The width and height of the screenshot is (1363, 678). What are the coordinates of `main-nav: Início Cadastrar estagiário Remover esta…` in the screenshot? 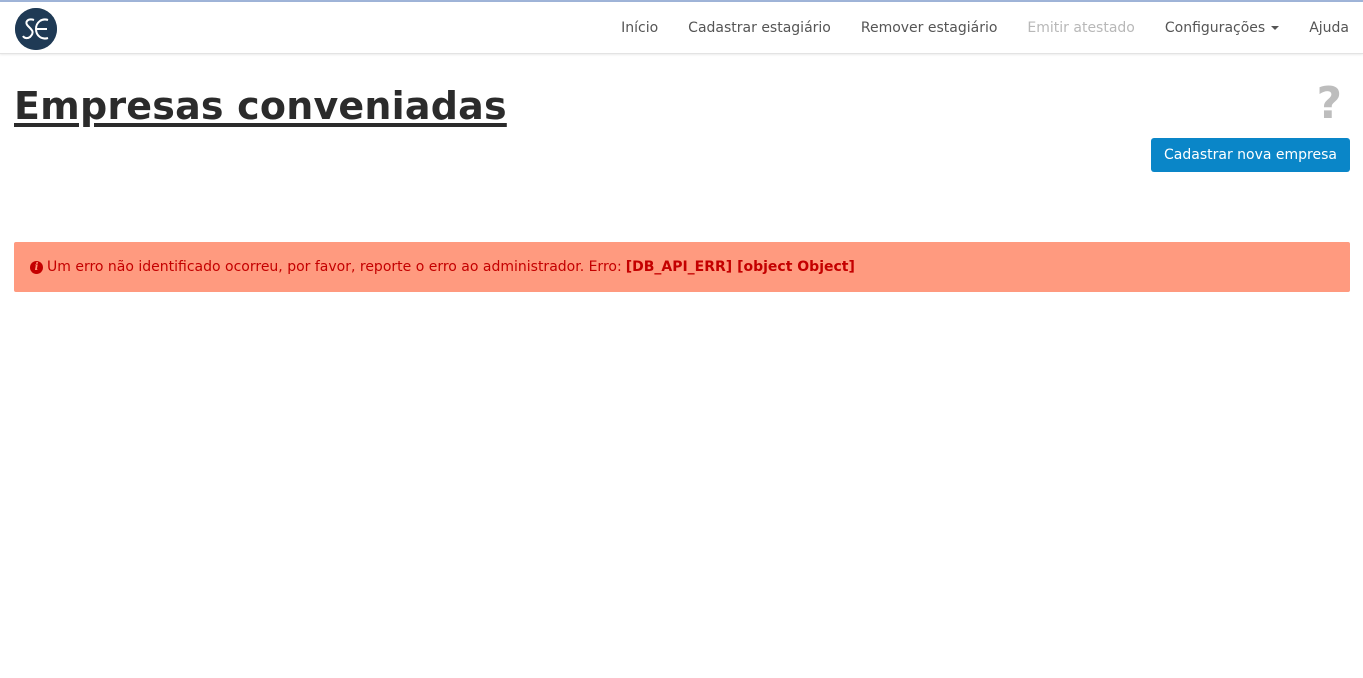 It's located at (984, 28).